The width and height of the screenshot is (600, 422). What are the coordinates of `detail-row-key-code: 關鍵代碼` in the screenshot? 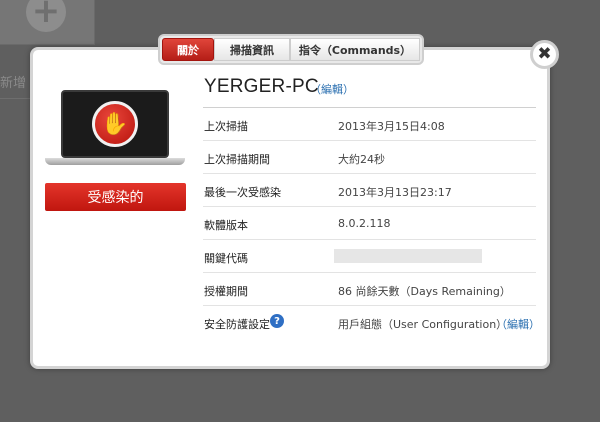 It's located at (369, 256).